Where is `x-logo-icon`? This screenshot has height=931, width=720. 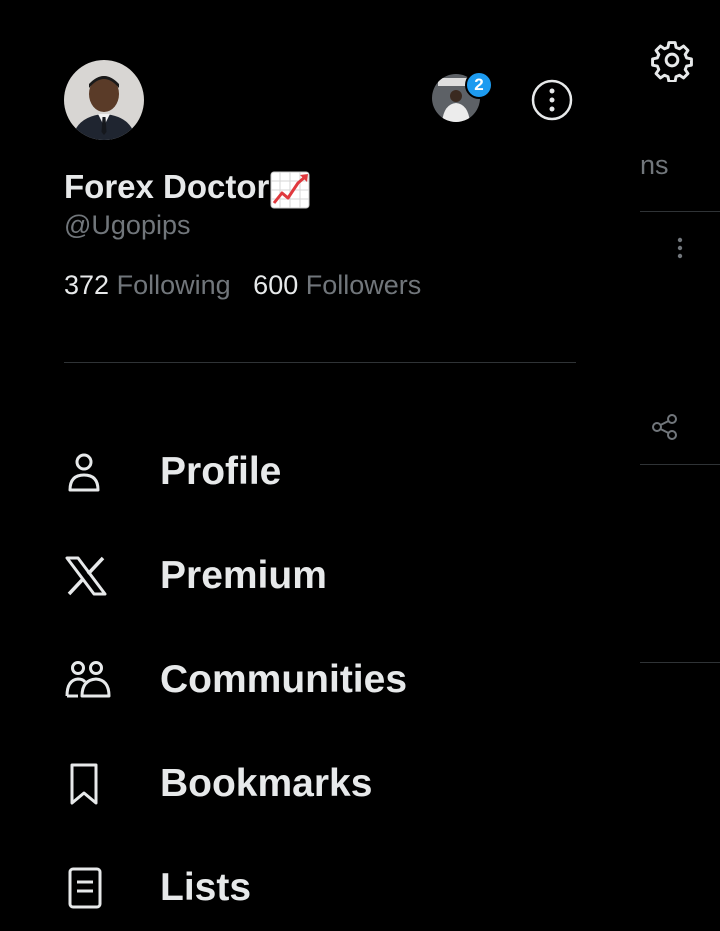 x-logo-icon is located at coordinates (88, 576).